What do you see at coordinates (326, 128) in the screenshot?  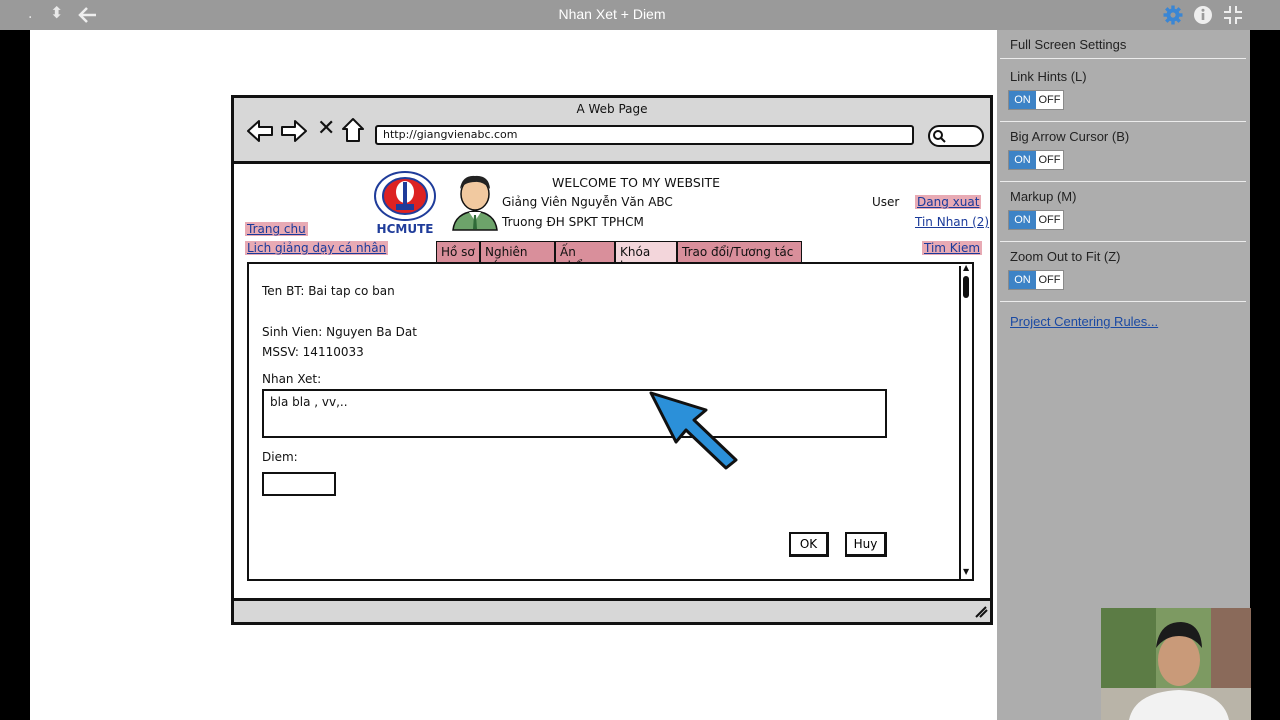 I see `stop-icon: ✕` at bounding box center [326, 128].